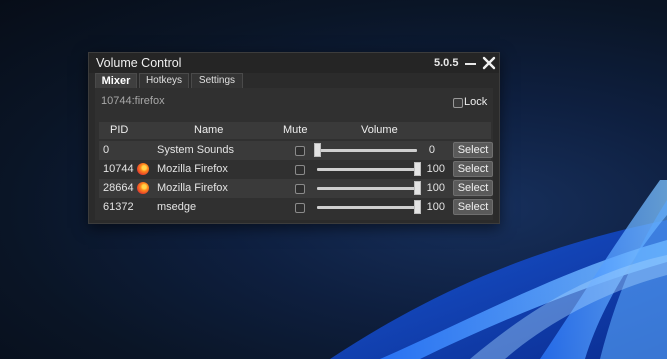 The image size is (667, 359). What do you see at coordinates (476, 102) in the screenshot?
I see `lock-label: Lock` at bounding box center [476, 102].